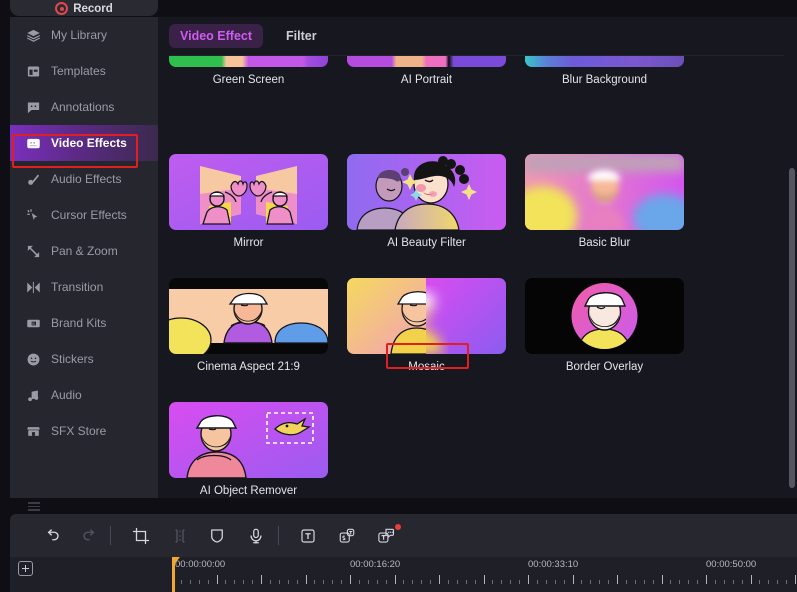 The image size is (797, 592). I want to click on annotation-icon, so click(33, 107).